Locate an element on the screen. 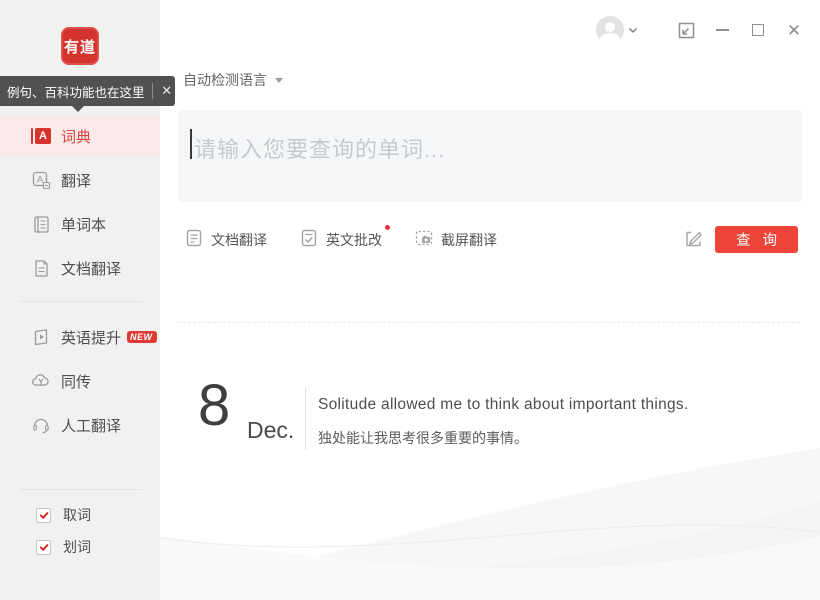 This screenshot has height=600, width=820. sidebar-item-translate: A 翻译 is located at coordinates (80, 180).